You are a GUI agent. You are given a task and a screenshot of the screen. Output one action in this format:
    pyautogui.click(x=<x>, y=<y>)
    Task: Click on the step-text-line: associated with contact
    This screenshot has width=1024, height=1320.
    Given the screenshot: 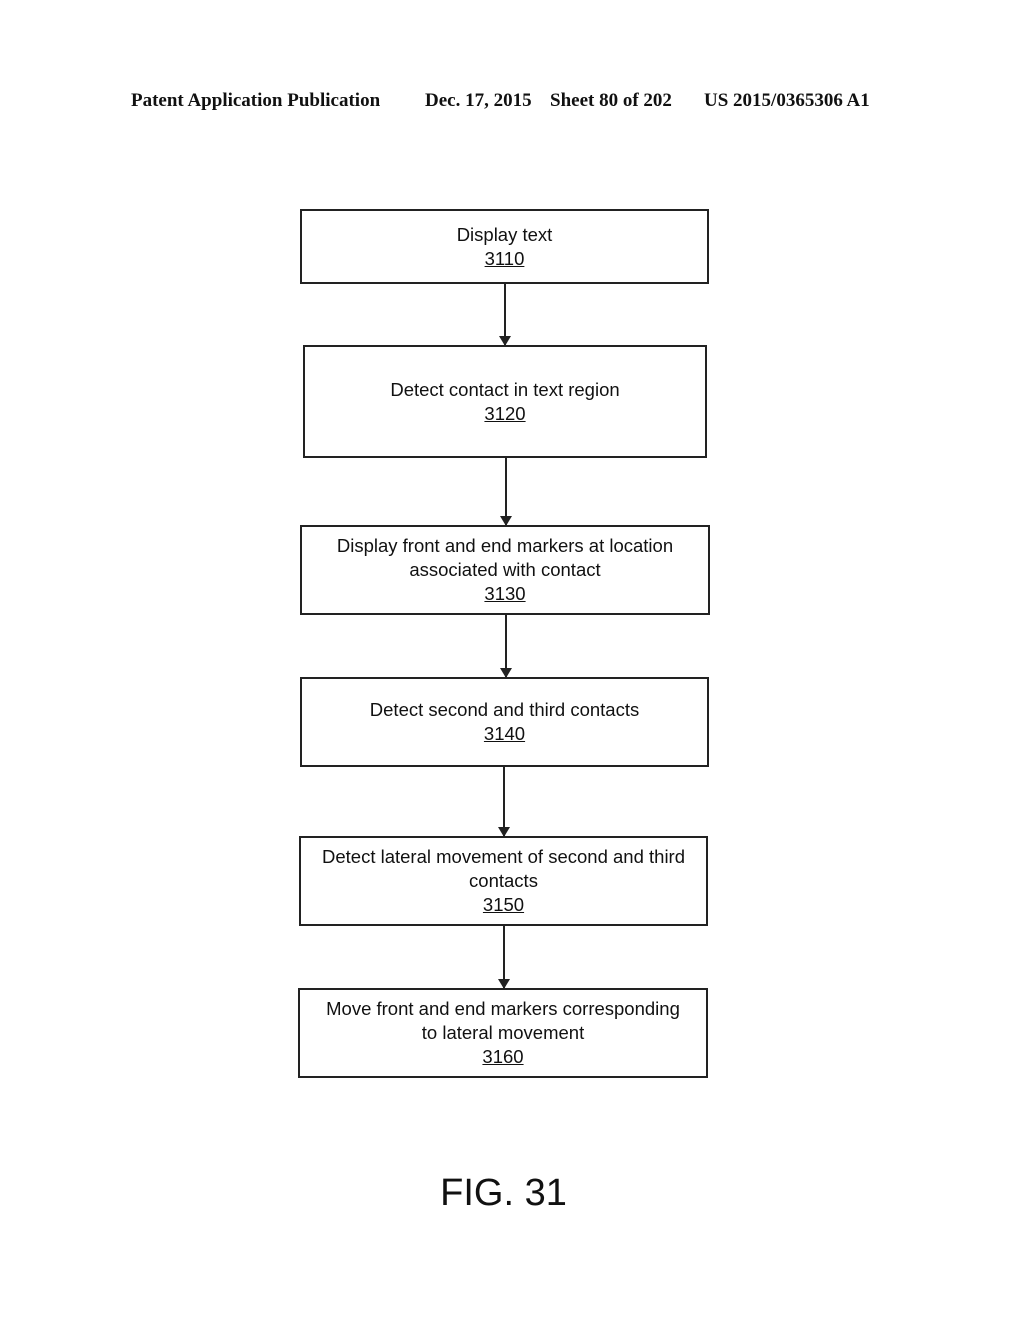 What is the action you would take?
    pyautogui.click(x=505, y=569)
    